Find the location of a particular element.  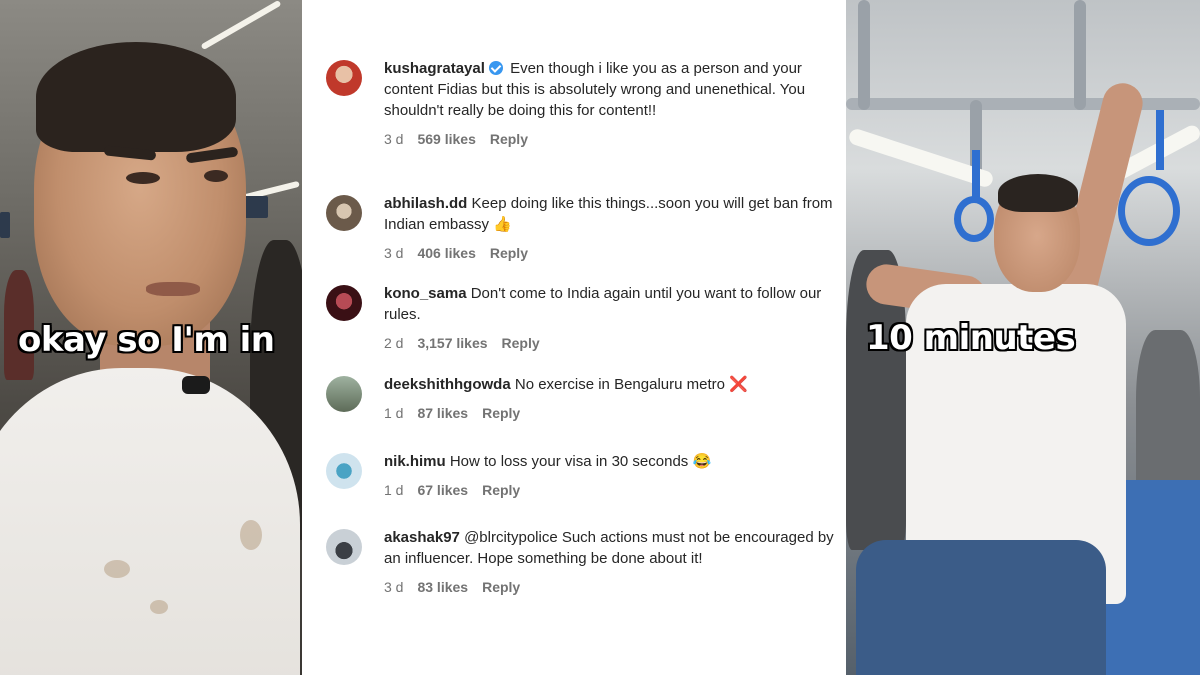

comment-meta: 3 d 406 likes Reply is located at coordinates (613, 253).